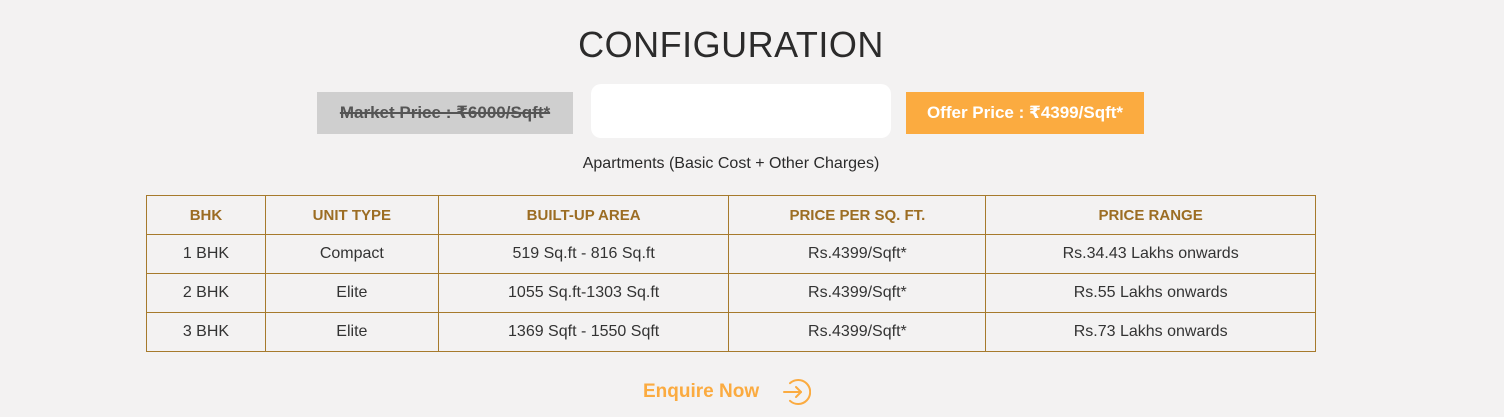 This screenshot has width=1504, height=417. What do you see at coordinates (583, 254) in the screenshot?
I see `cell-built-up-area: 519 Sq.ft - 816 Sq.ft` at bounding box center [583, 254].